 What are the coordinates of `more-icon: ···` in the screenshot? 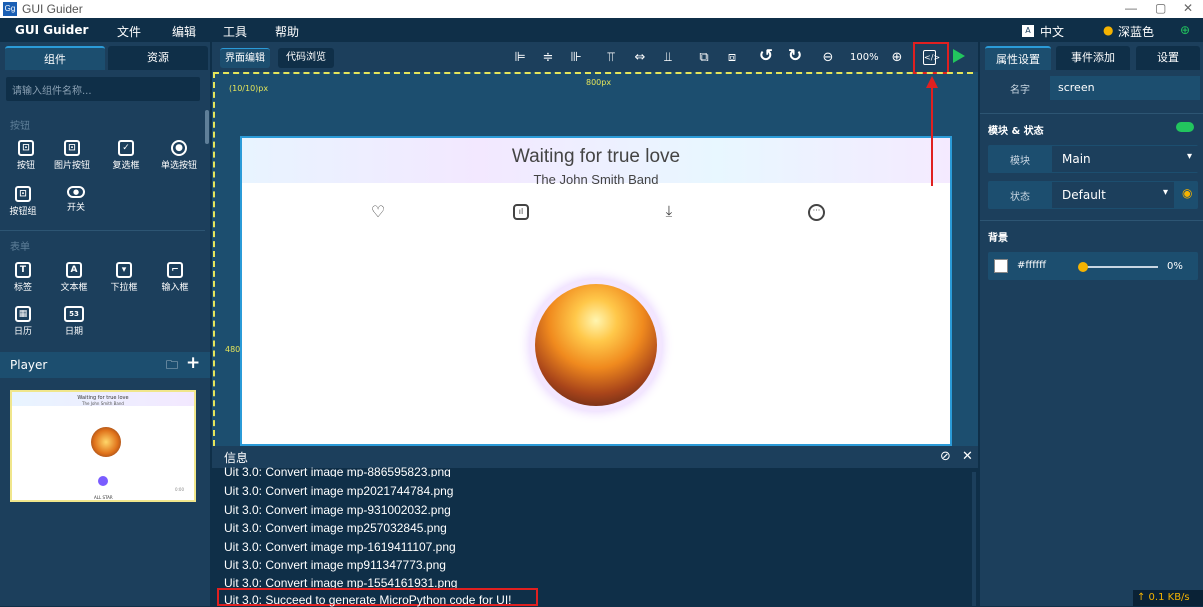 It's located at (816, 212).